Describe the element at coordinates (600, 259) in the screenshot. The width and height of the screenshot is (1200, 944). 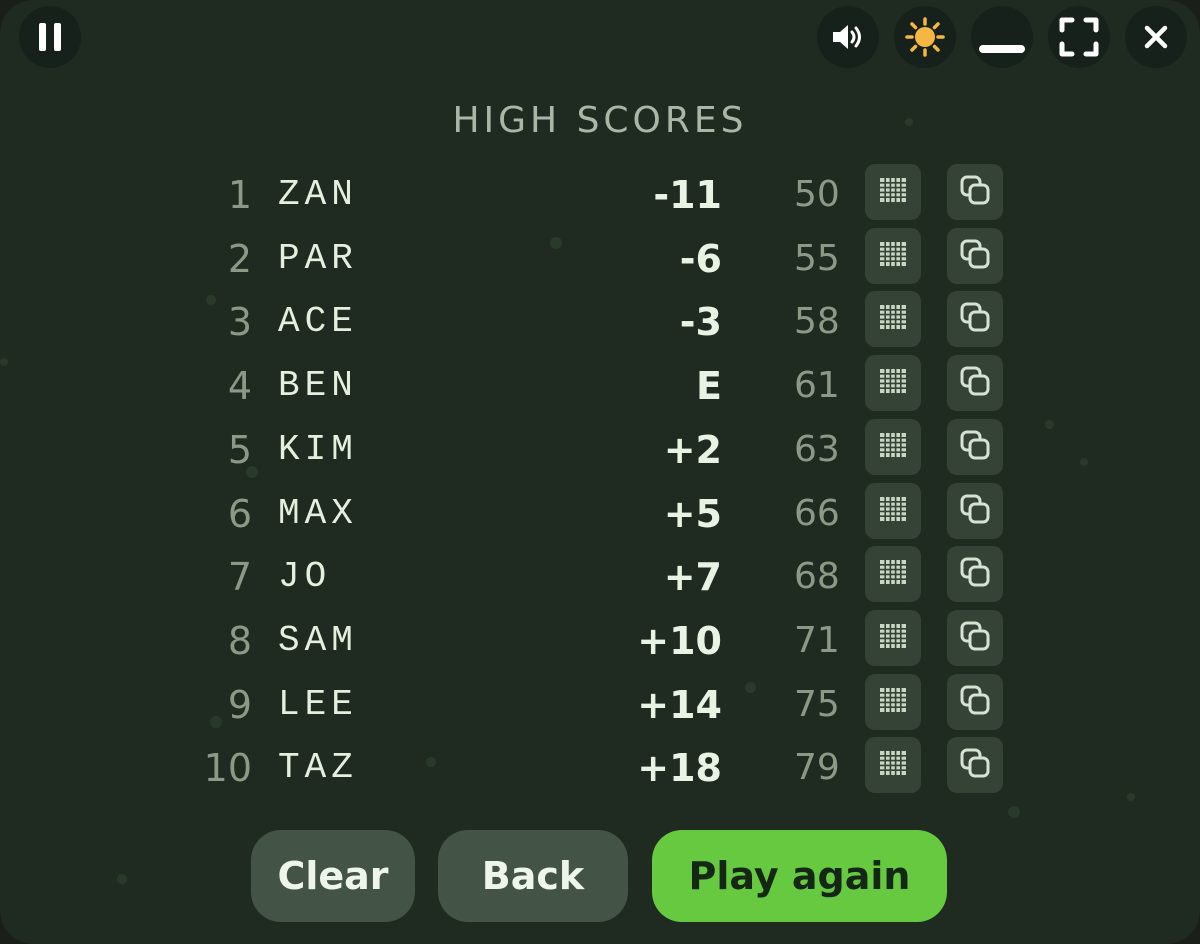
I see `score-row: 2 PAR -6 55` at that location.